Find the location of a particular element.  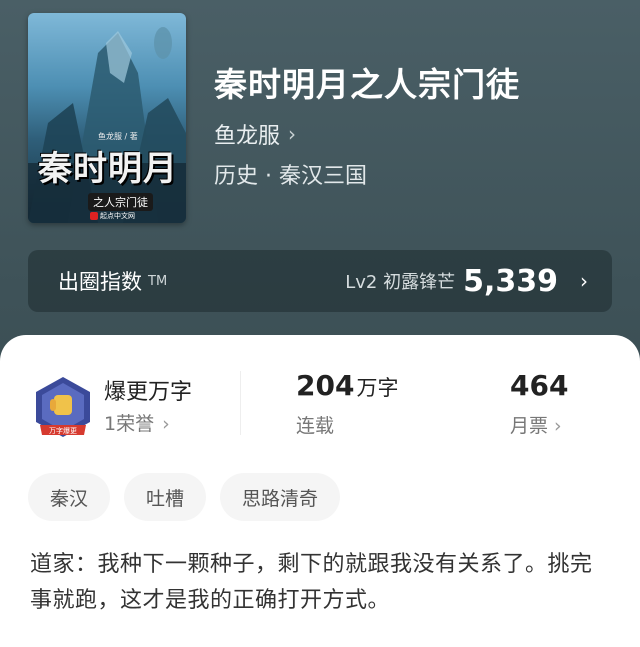

cover-title: 秦时明月 is located at coordinates (108, 169).